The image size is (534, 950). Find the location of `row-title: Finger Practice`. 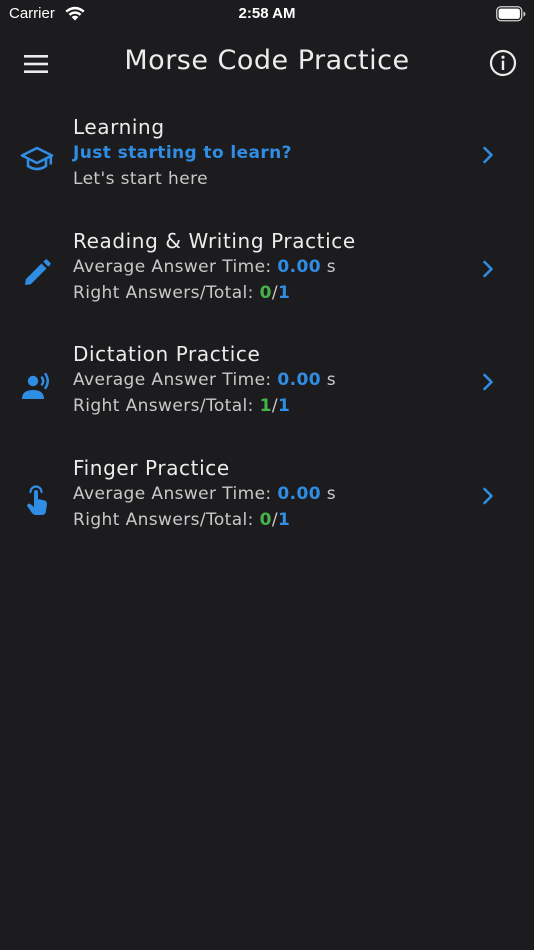

row-title: Finger Practice is located at coordinates (151, 467).